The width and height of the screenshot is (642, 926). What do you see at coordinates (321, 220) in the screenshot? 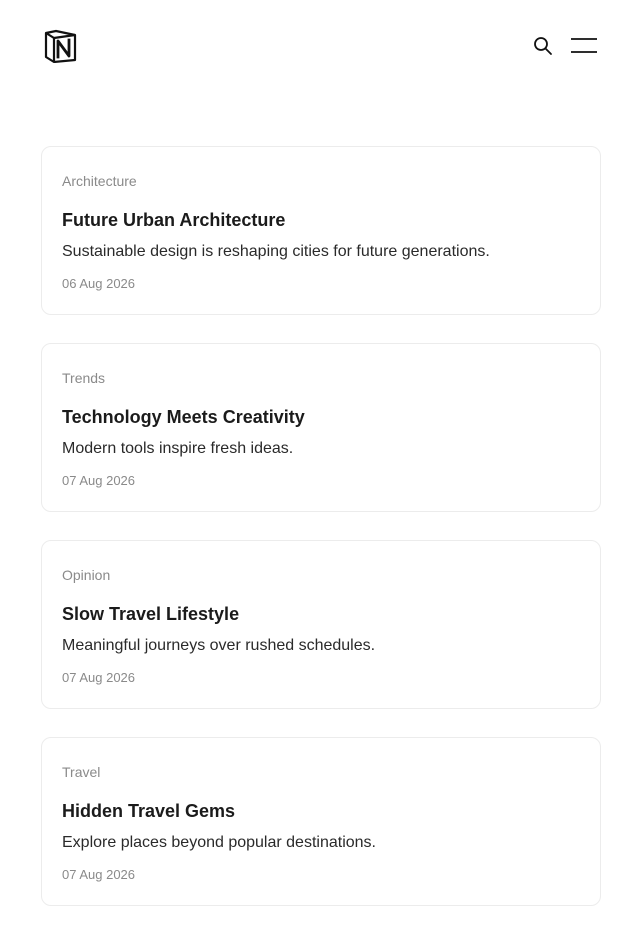
I see `post-title: Future Urban Architecture` at bounding box center [321, 220].